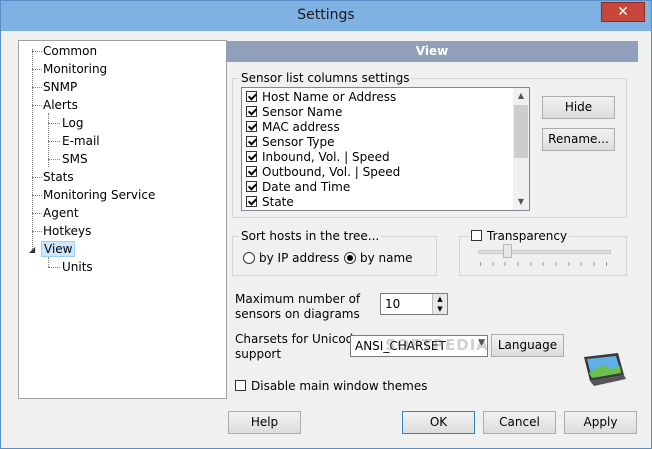 Image resolution: width=652 pixels, height=449 pixels. I want to click on spin-up-icon: ▲, so click(439, 299).